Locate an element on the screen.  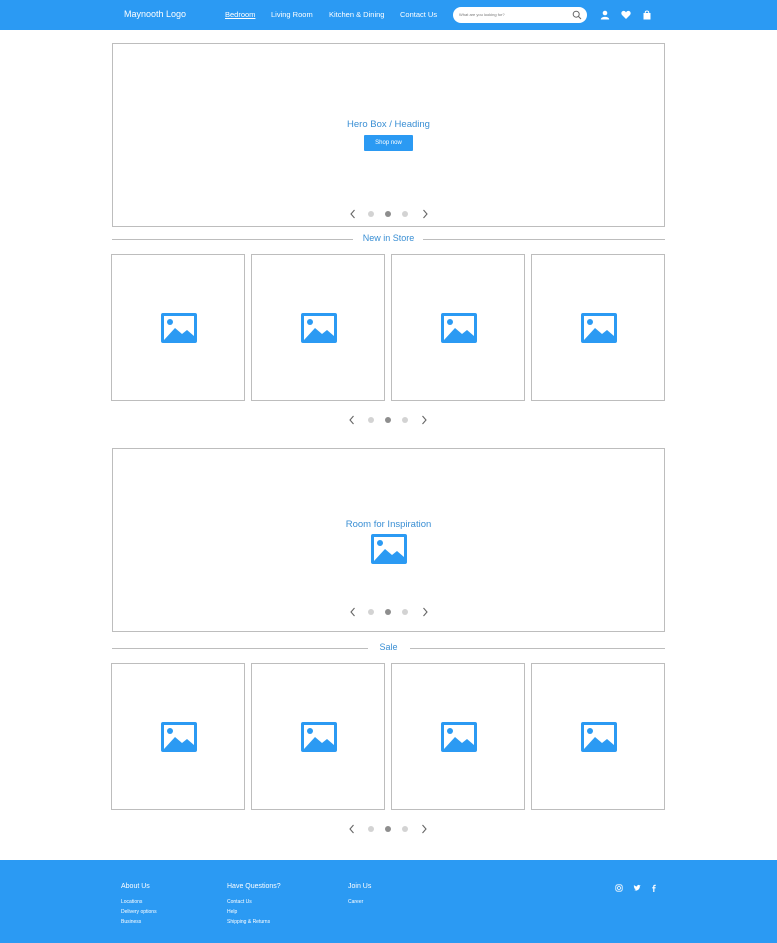
nav-bedroom: Bedroom is located at coordinates (240, 14).